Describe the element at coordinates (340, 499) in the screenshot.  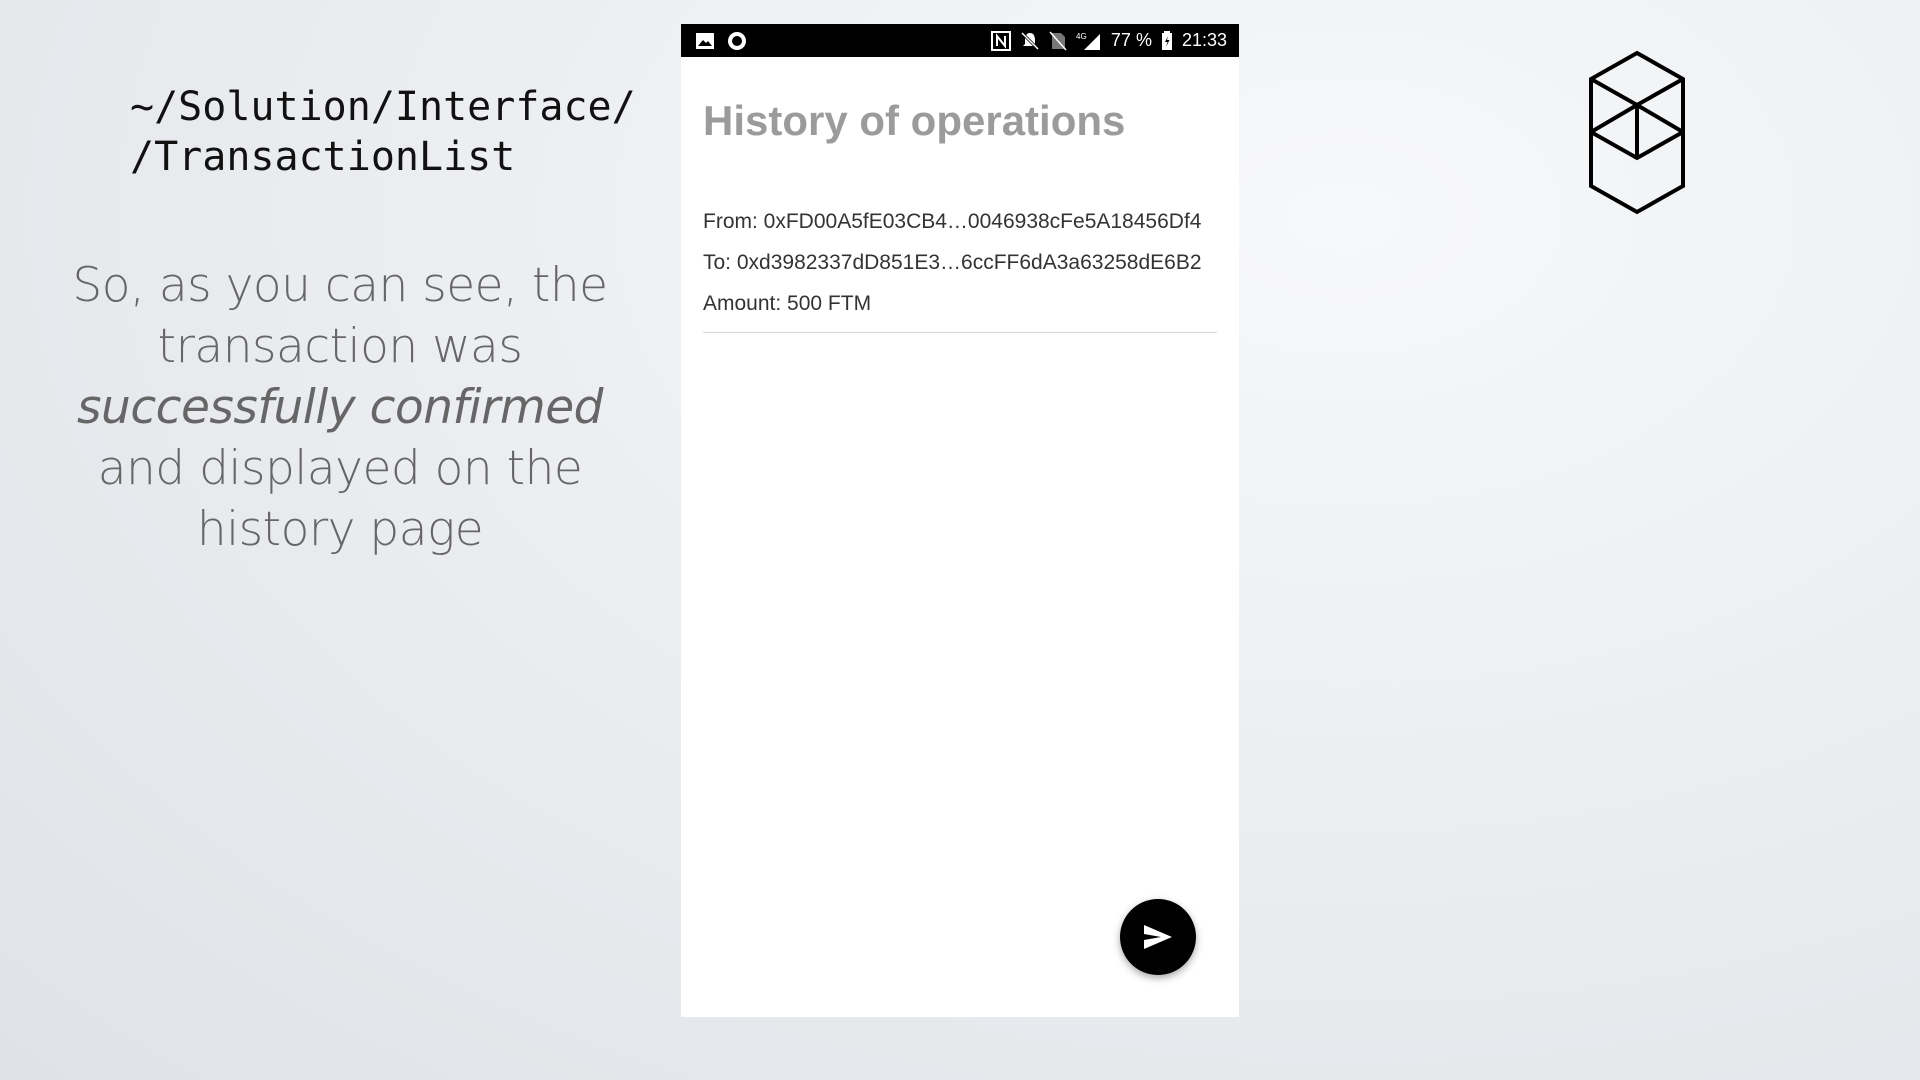
I see `caption-text-2: and displayed on the history page` at that location.